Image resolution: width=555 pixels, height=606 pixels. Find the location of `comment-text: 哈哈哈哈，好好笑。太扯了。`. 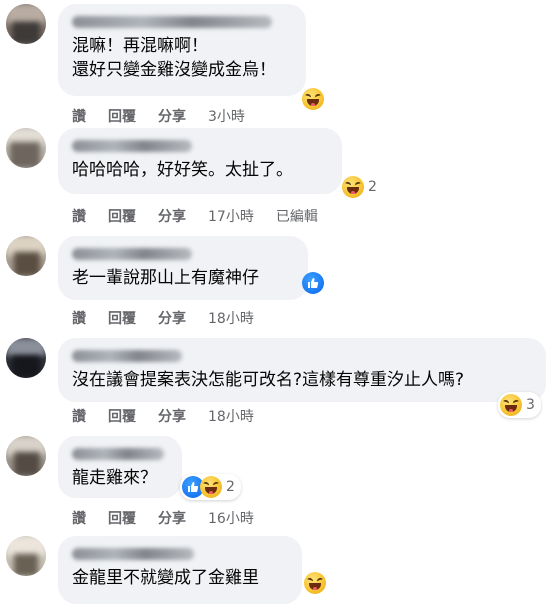

comment-text: 哈哈哈哈，好好笑。太扯了。 is located at coordinates (200, 170).